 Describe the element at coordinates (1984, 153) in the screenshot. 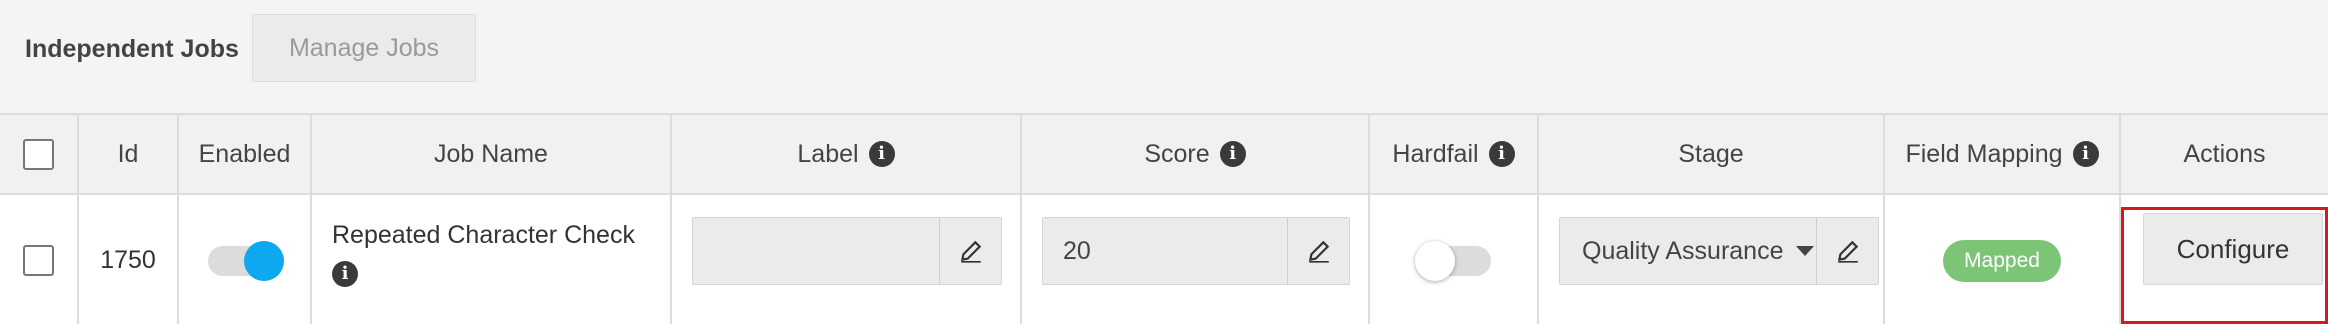

I see `header-field-mapping-label: Field Mapping` at that location.